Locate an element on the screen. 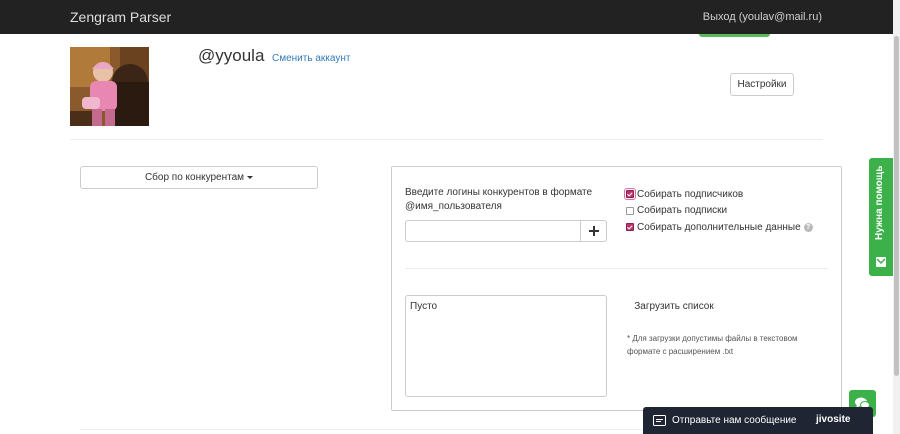  green-tab-edge is located at coordinates (734, 35).